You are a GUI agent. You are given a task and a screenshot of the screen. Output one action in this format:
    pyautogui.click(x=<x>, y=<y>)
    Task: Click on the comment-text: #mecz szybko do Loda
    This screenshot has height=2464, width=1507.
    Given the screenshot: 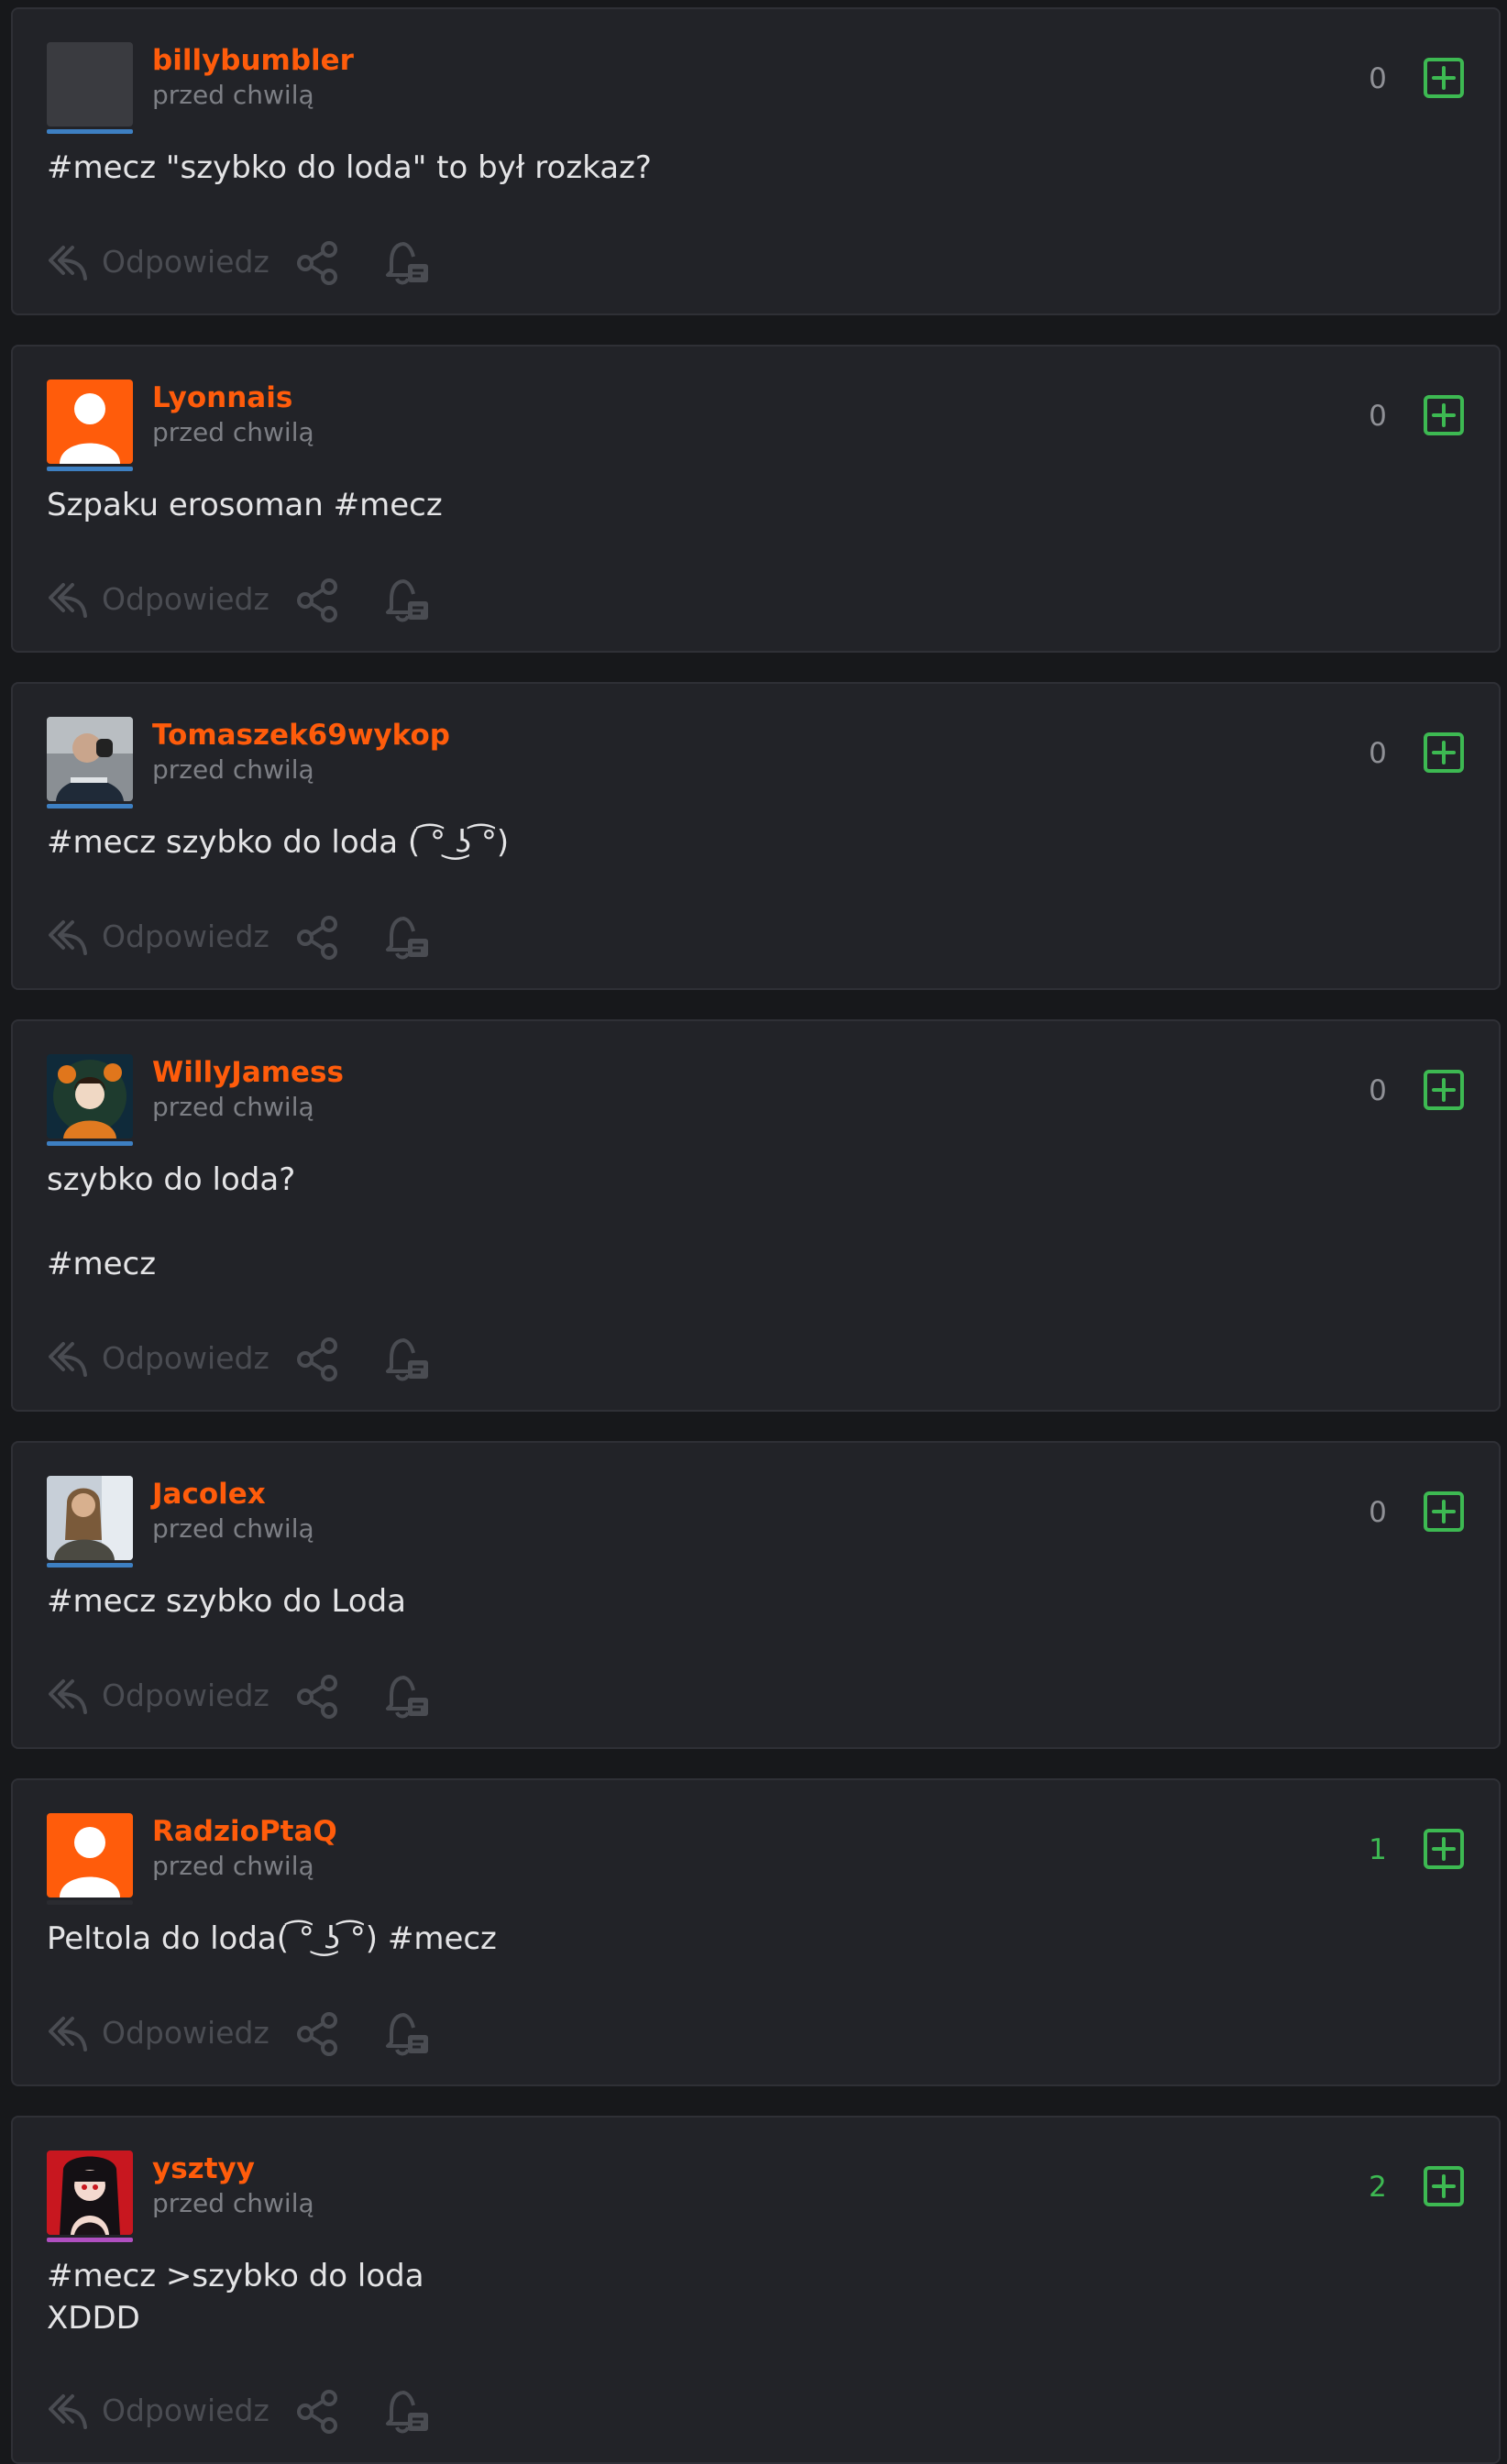 What is the action you would take?
    pyautogui.click(x=226, y=1601)
    